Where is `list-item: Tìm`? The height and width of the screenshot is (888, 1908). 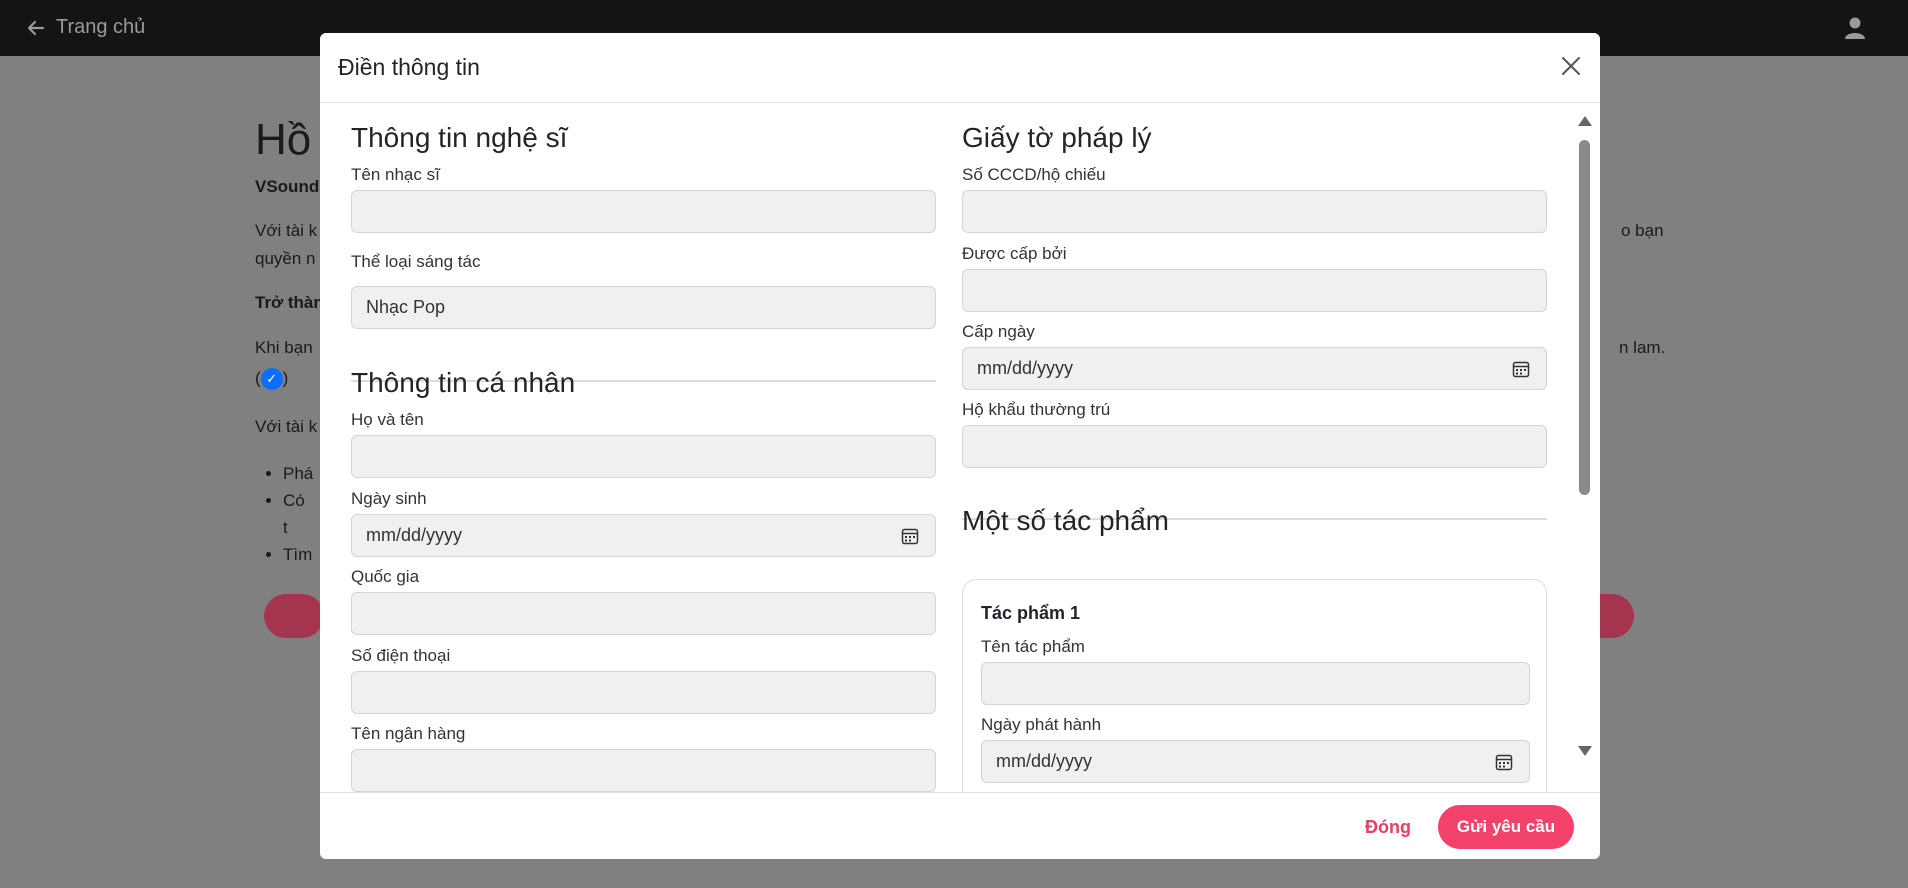 list-item: Tìm is located at coordinates (298, 554).